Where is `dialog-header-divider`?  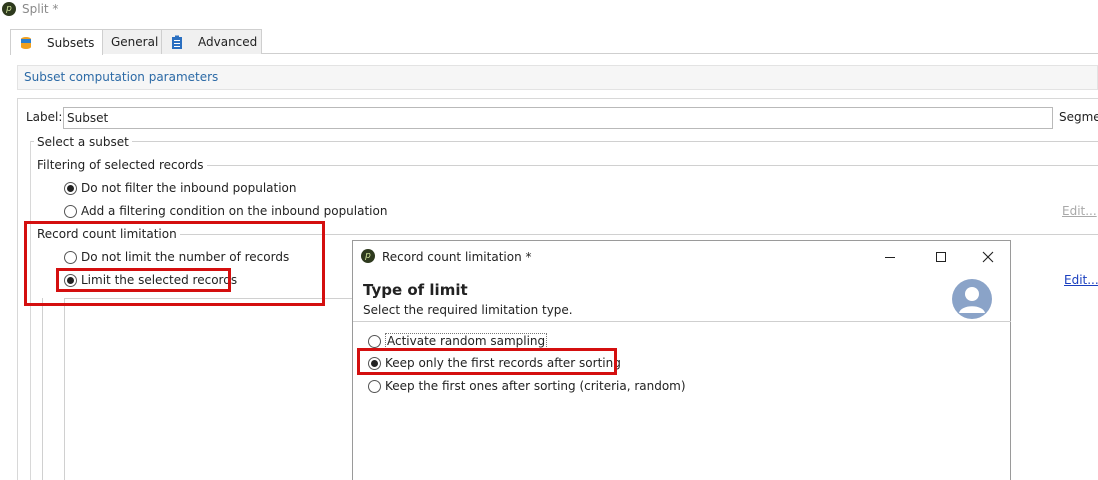 dialog-header-divider is located at coordinates (682, 321).